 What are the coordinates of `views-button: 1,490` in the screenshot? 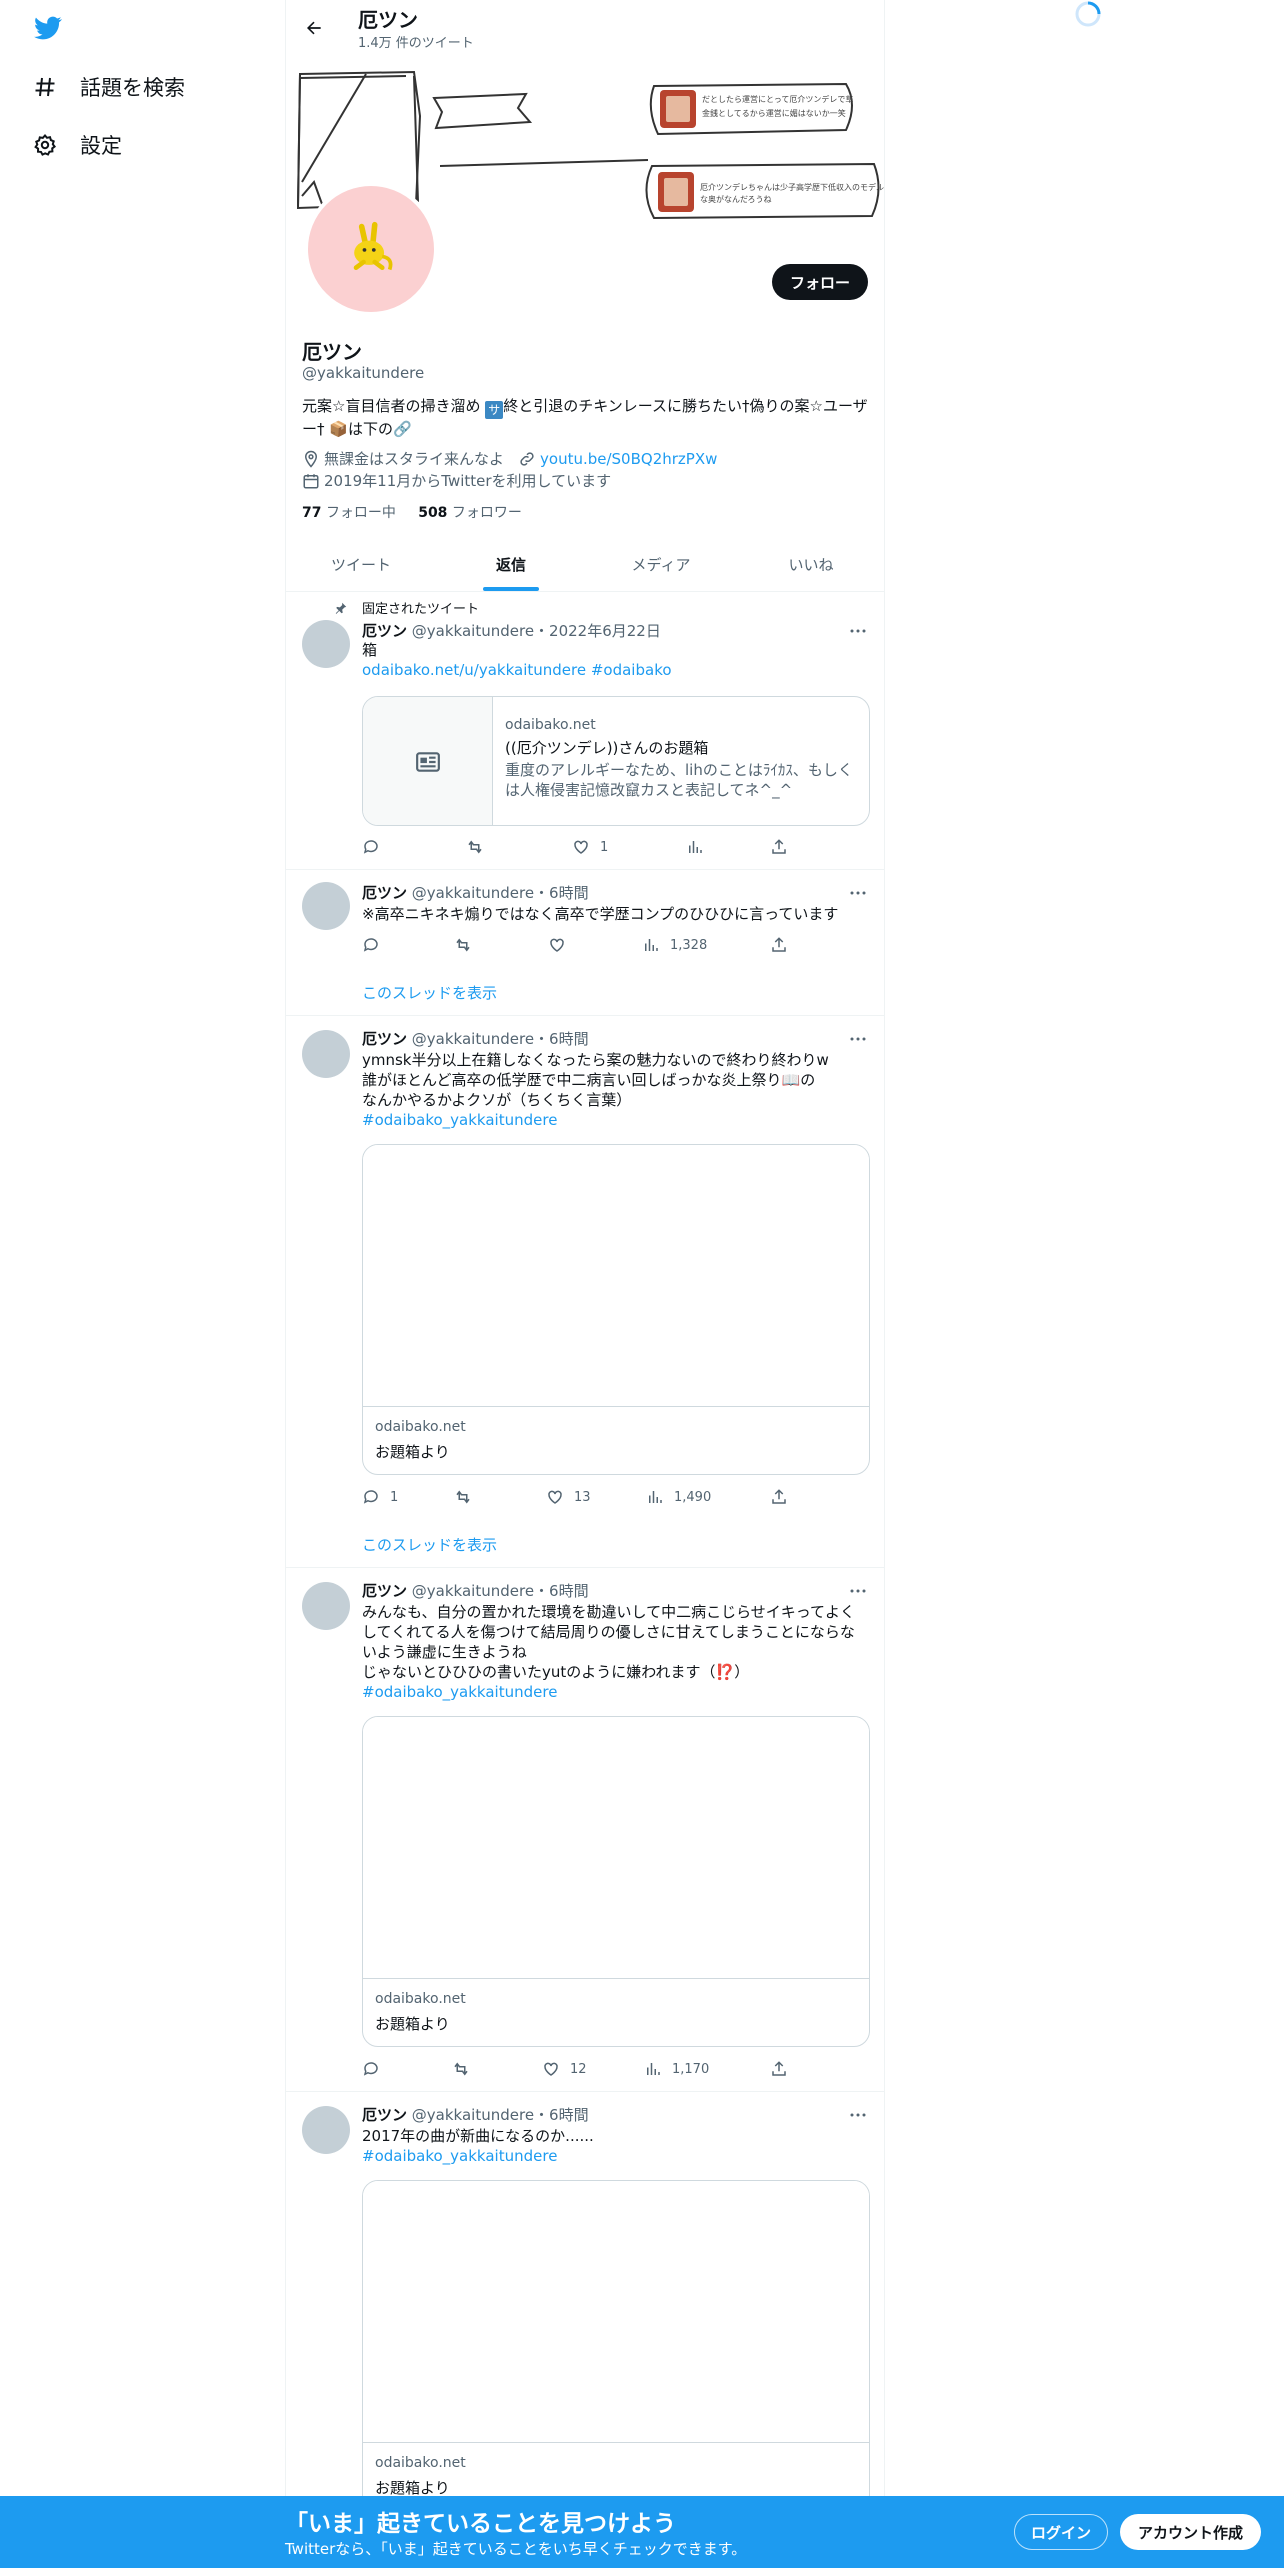 It's located at (678, 1497).